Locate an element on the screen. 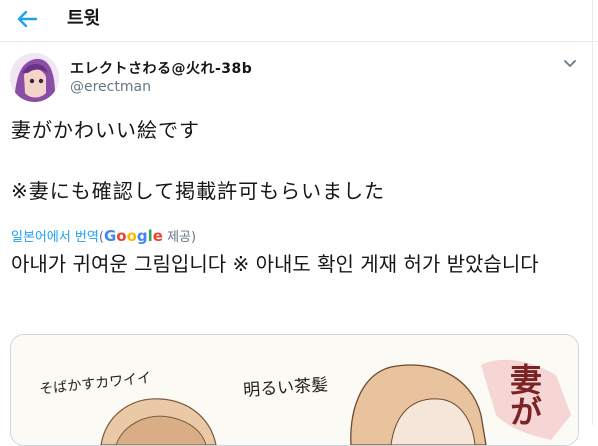  translation-attribution: 일본어에서 번역(Google 제공) is located at coordinates (103, 235).